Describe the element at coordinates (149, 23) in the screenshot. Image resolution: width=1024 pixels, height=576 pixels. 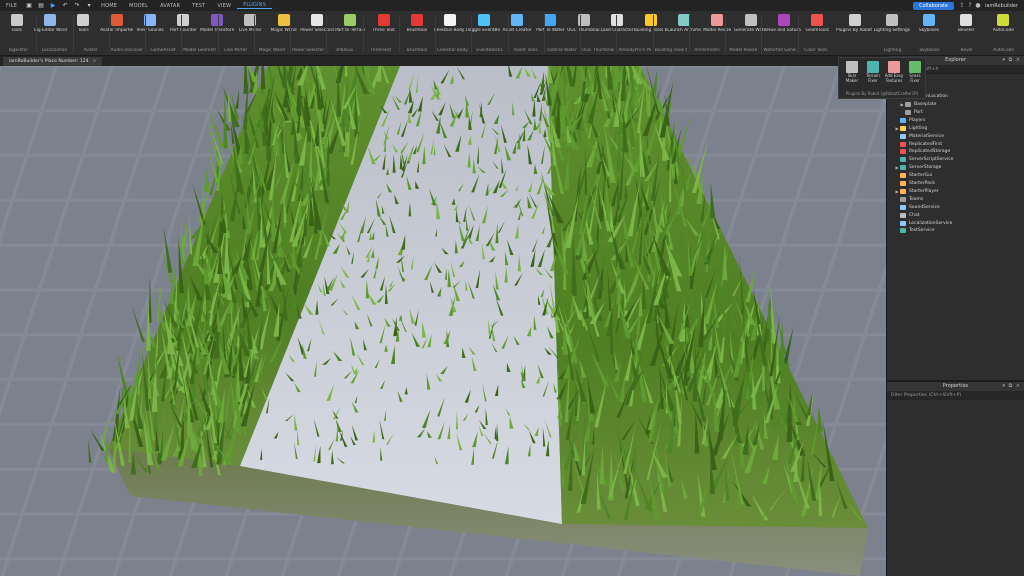
I see `ribbon-tool-4: View Sounds` at that location.